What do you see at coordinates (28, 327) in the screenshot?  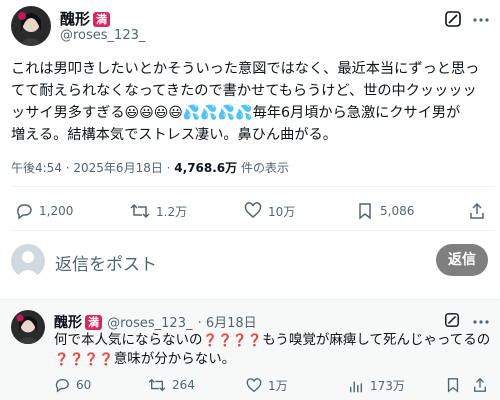 I see `reply-author-avatar` at bounding box center [28, 327].